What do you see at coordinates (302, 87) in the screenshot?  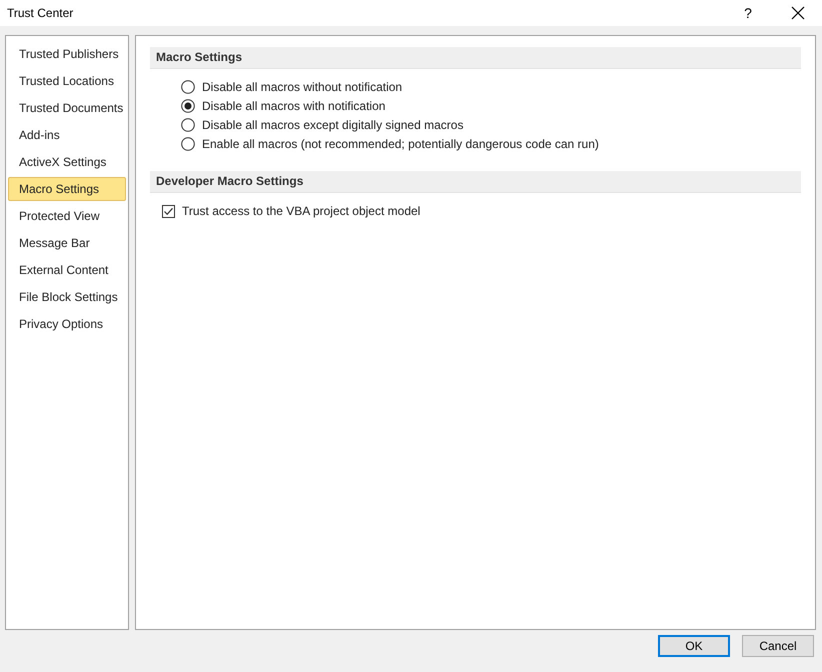 I see `option-label: Disable all macros without notification` at bounding box center [302, 87].